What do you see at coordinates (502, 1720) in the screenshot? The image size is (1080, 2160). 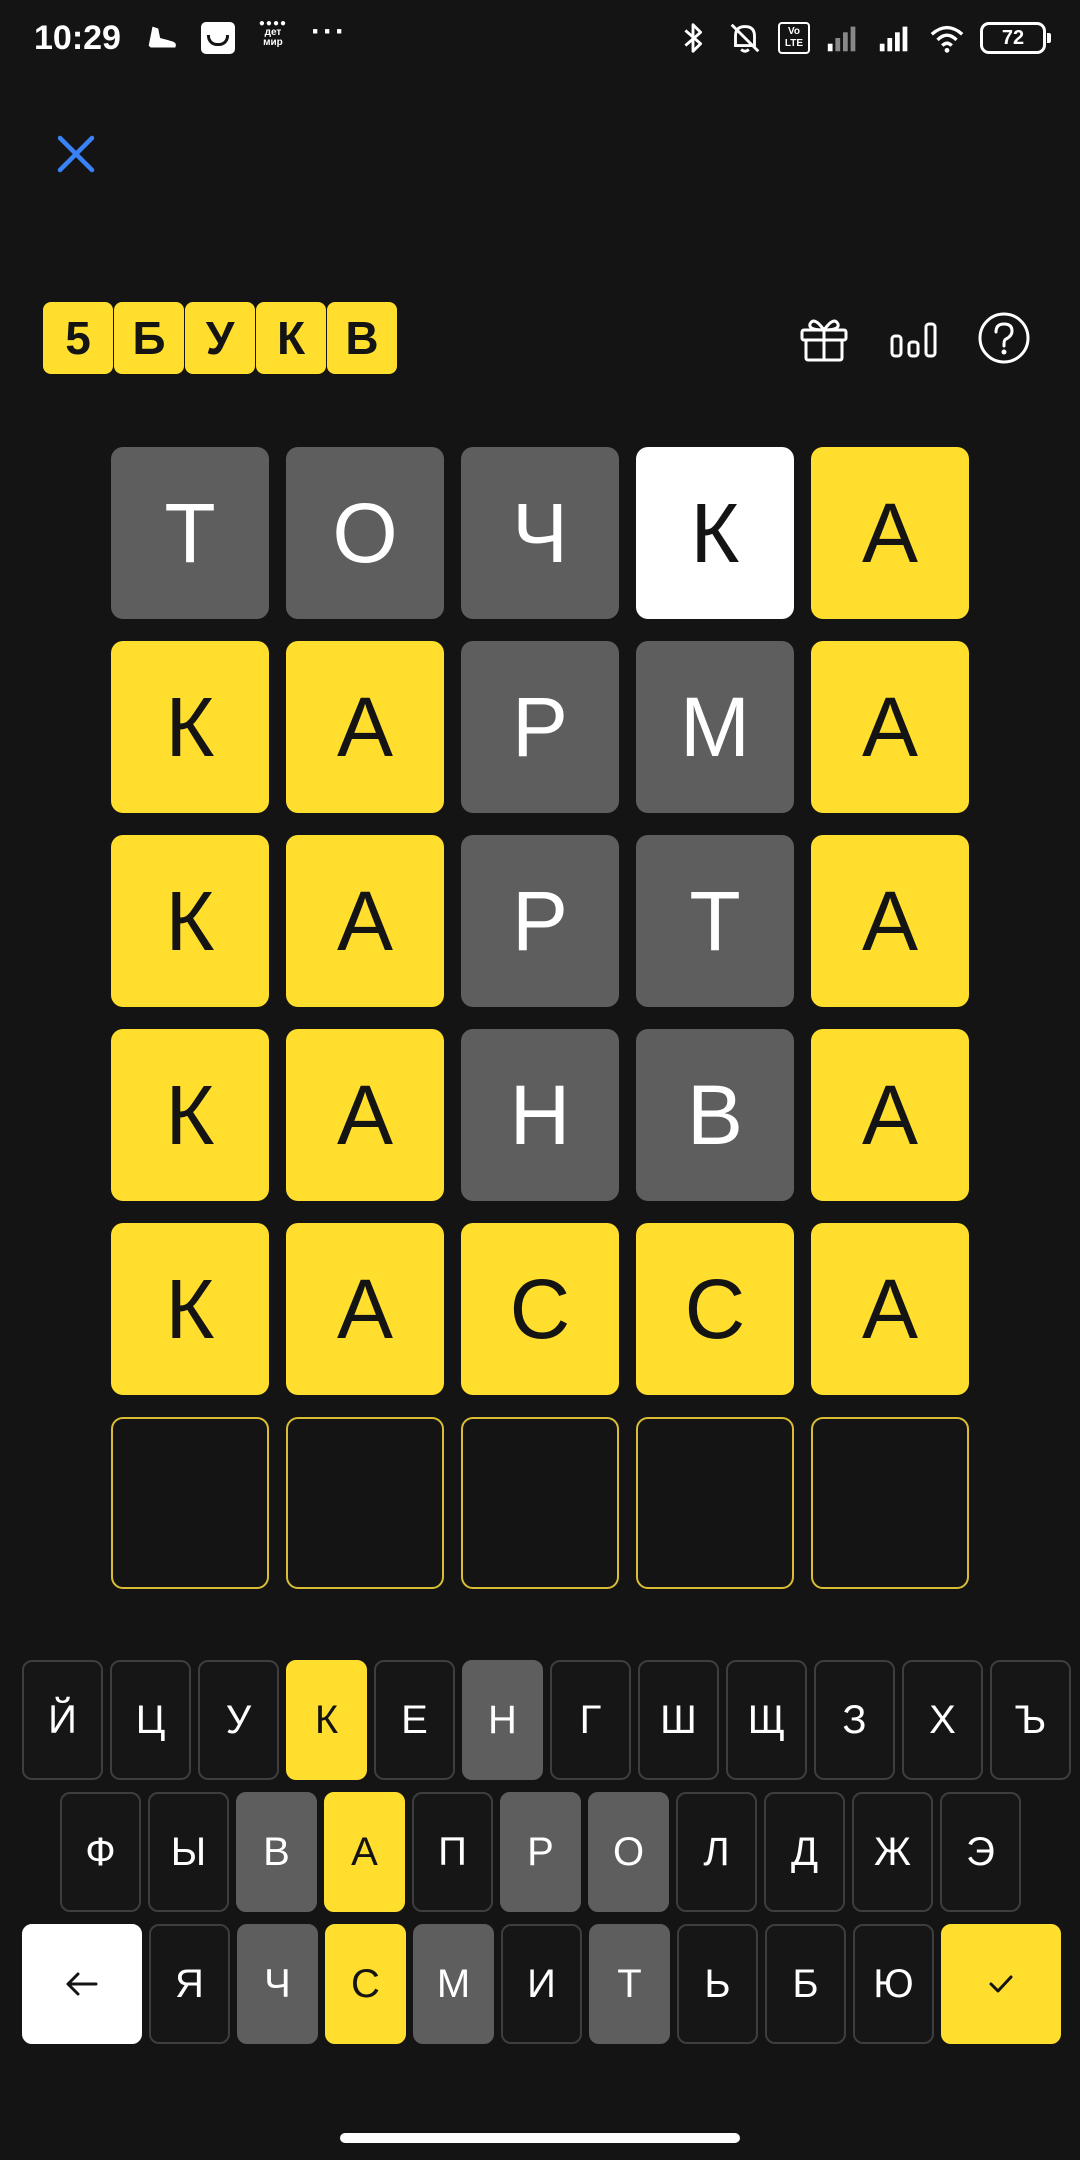 I see `keyboard-key: Н` at bounding box center [502, 1720].